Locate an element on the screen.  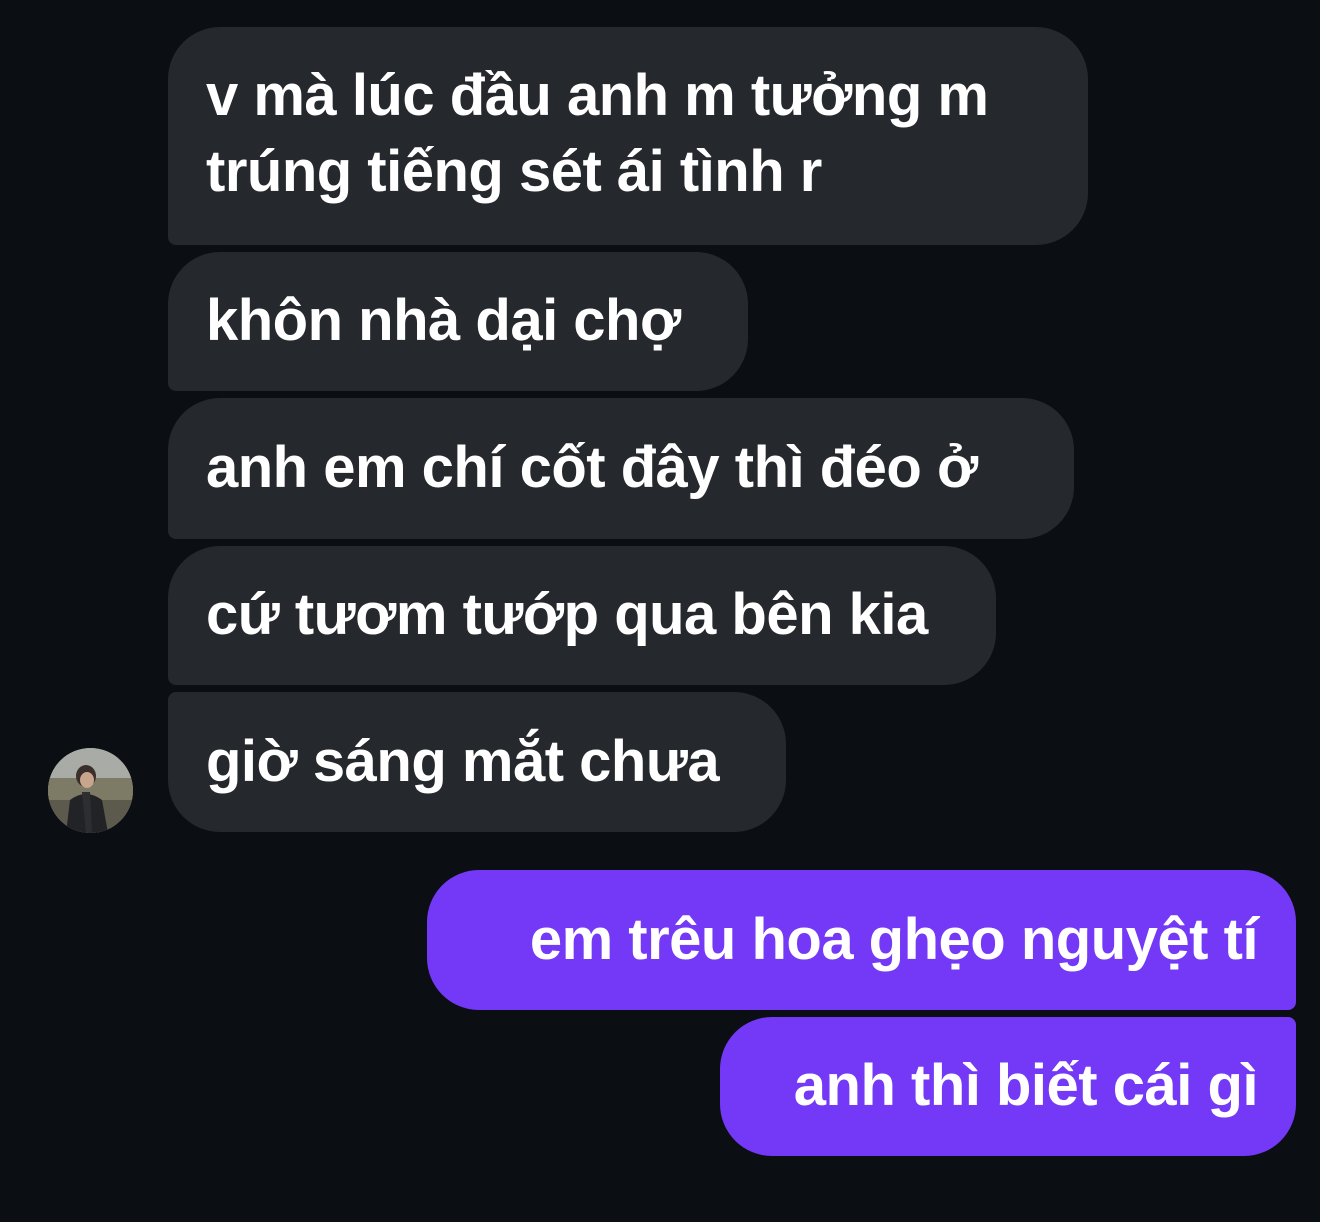
message-text-line: trúng tiếng sét ái tình r is located at coordinates (514, 171).